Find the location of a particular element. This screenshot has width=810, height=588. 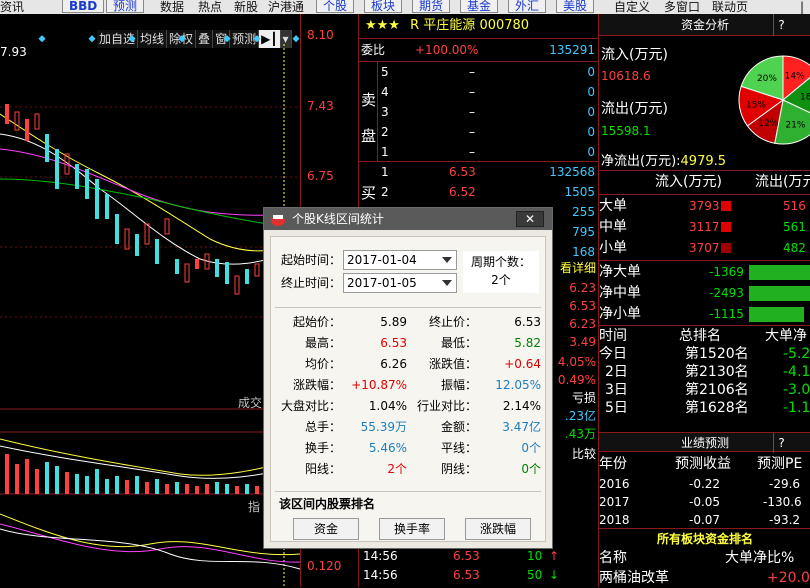

stat-label: 涨跌幅： is located at coordinates (316, 385).